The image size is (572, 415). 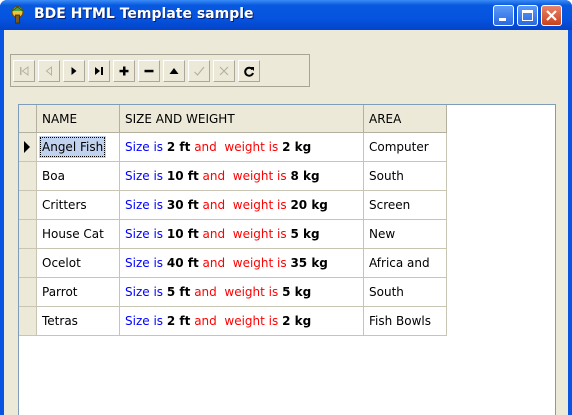 I want to click on cell-size-weight: Size is 10 ft and weight is 8 kg, so click(x=242, y=176).